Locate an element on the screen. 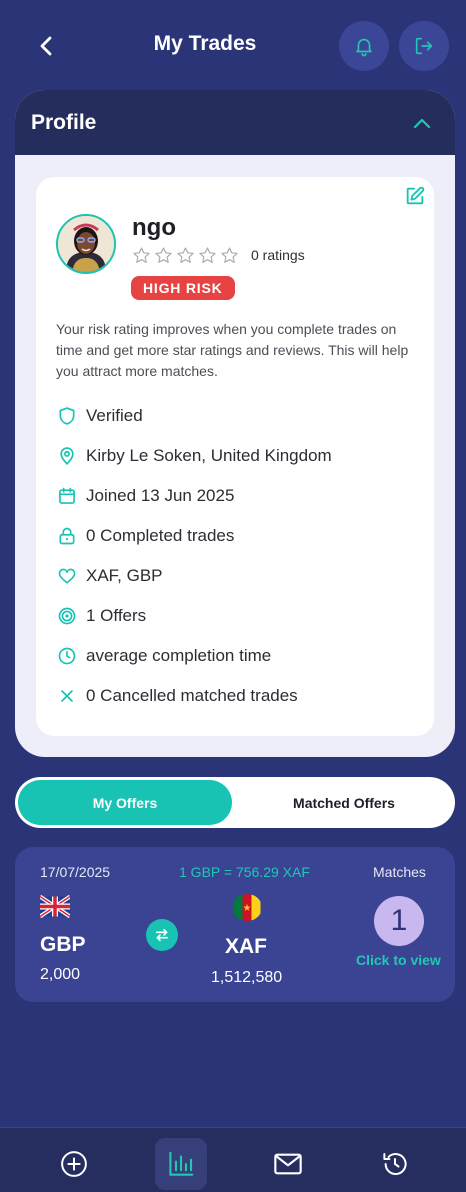  user-photo-icon is located at coordinates (86, 244).